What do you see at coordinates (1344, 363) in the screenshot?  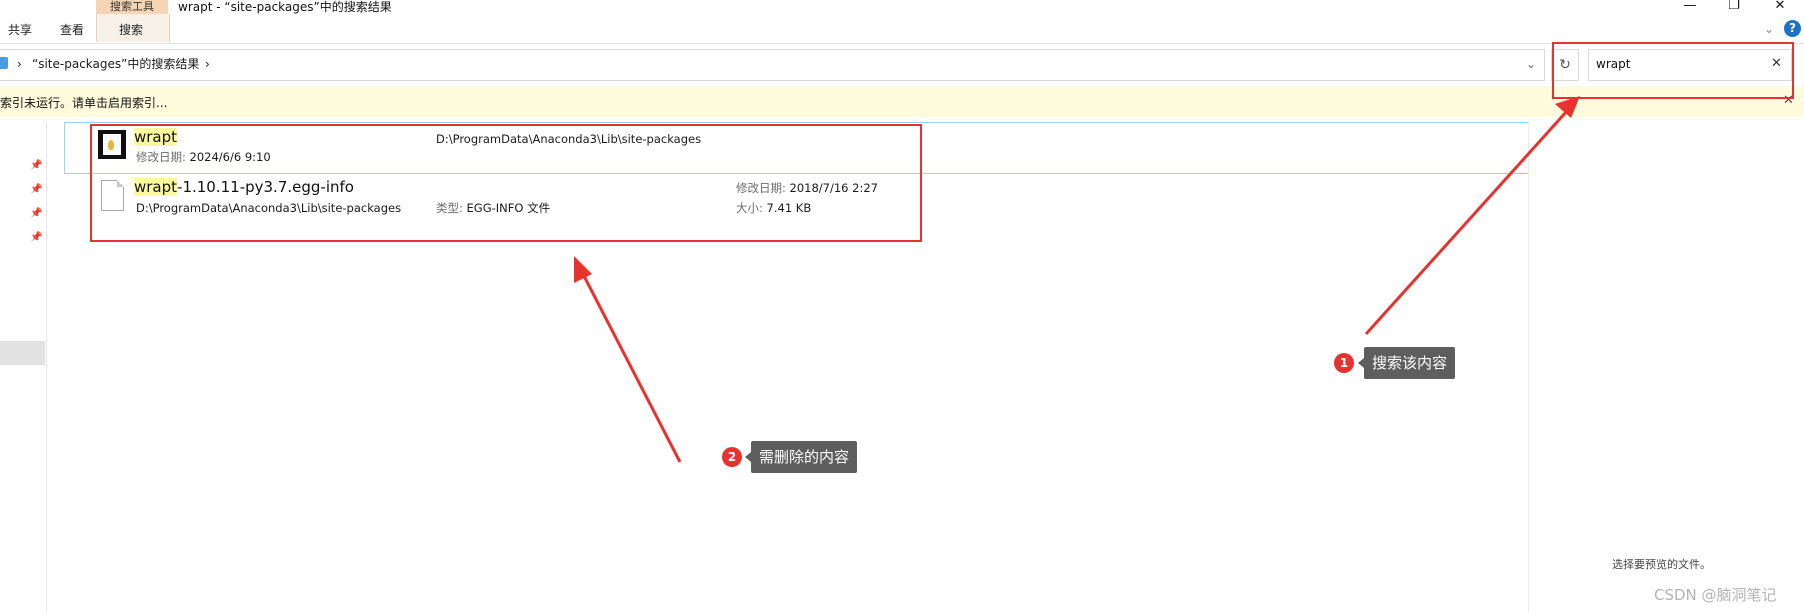 I see `annotation-badge-1: 1` at bounding box center [1344, 363].